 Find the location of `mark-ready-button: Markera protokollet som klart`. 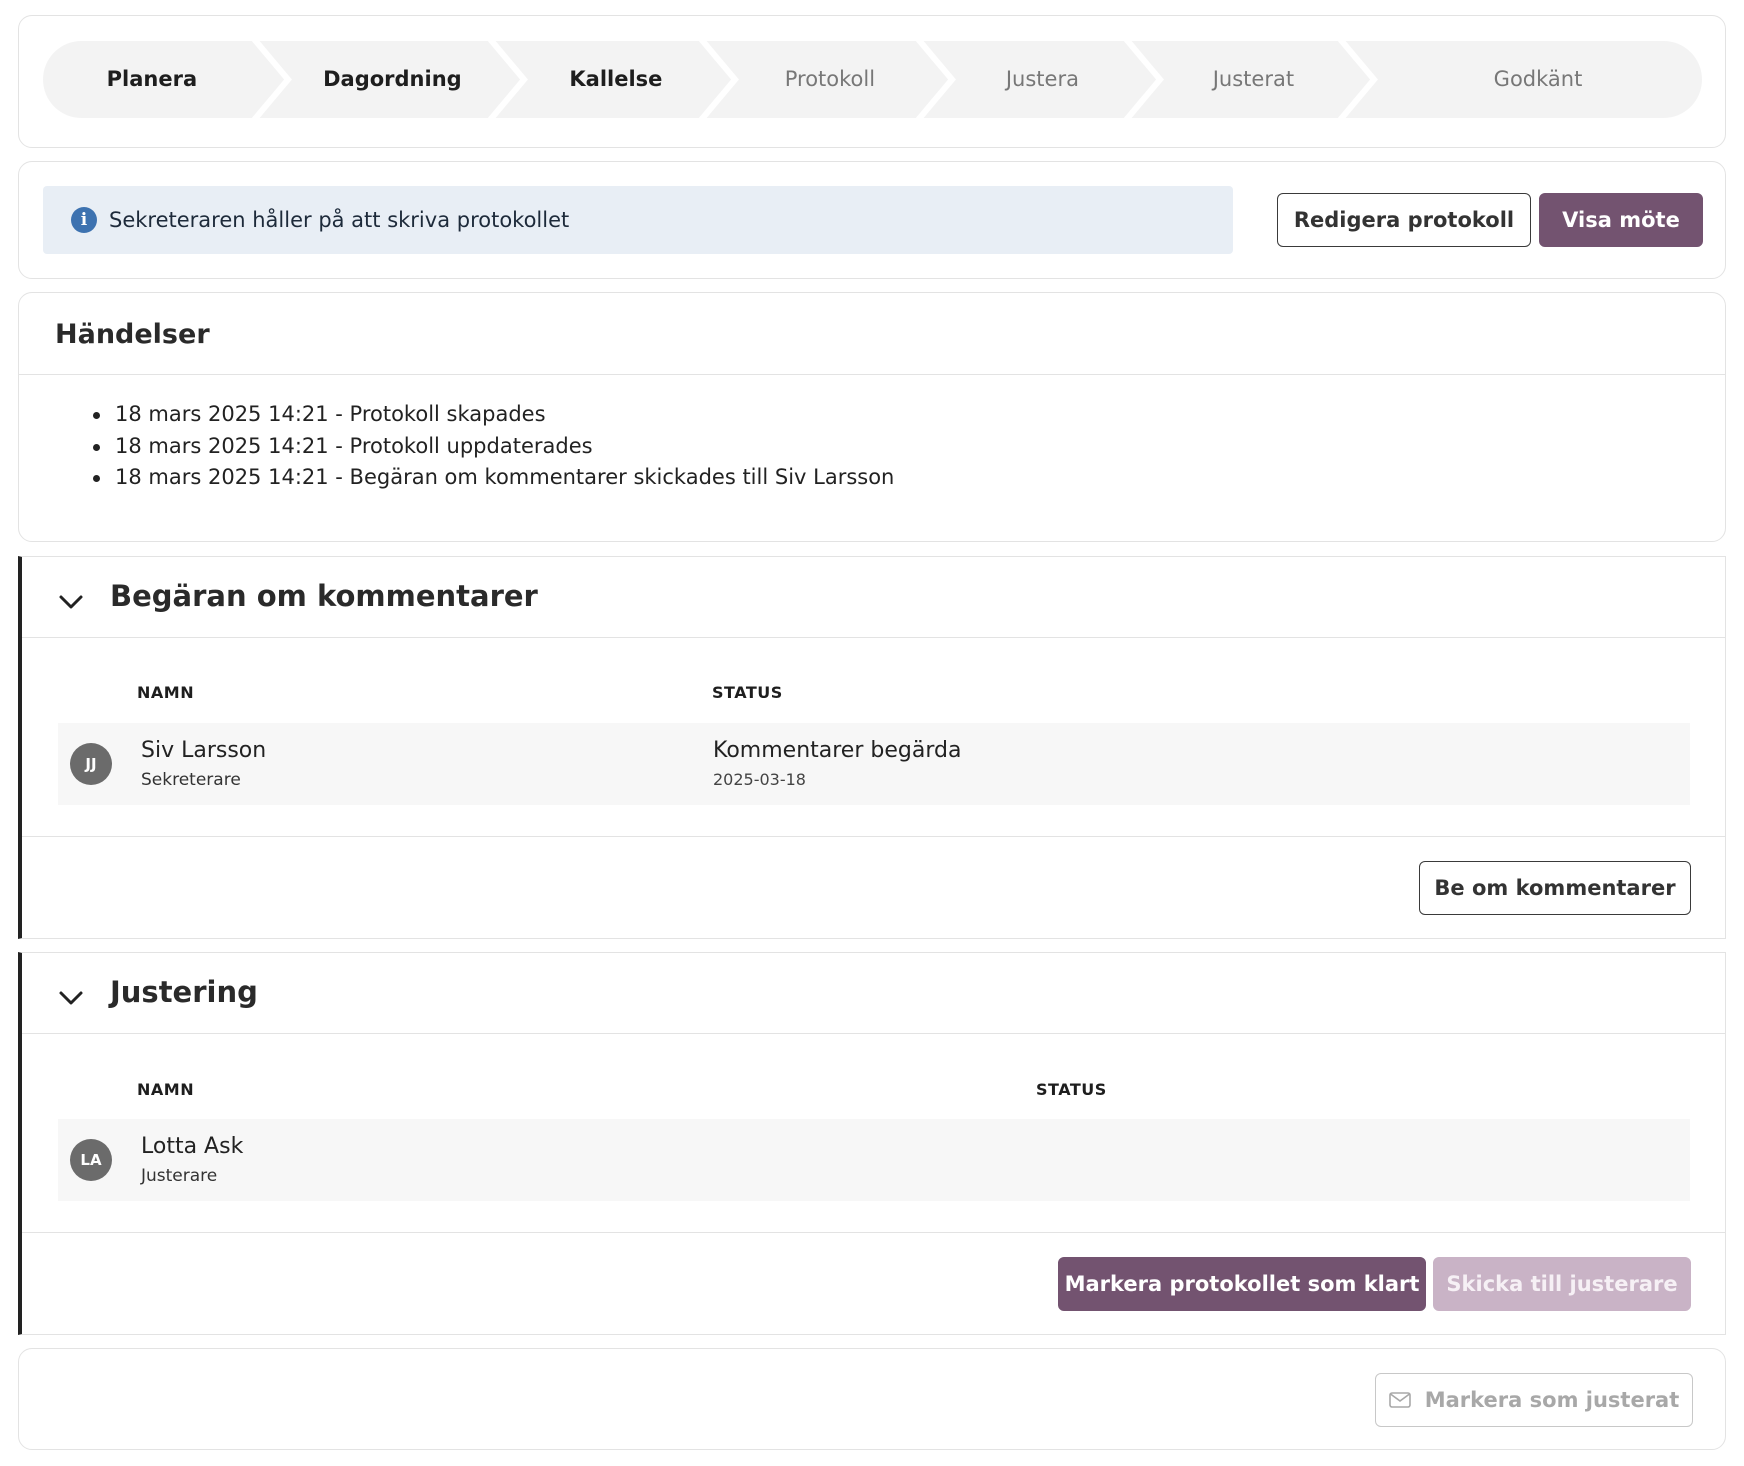

mark-ready-button: Markera protokollet som klart is located at coordinates (1242, 1284).